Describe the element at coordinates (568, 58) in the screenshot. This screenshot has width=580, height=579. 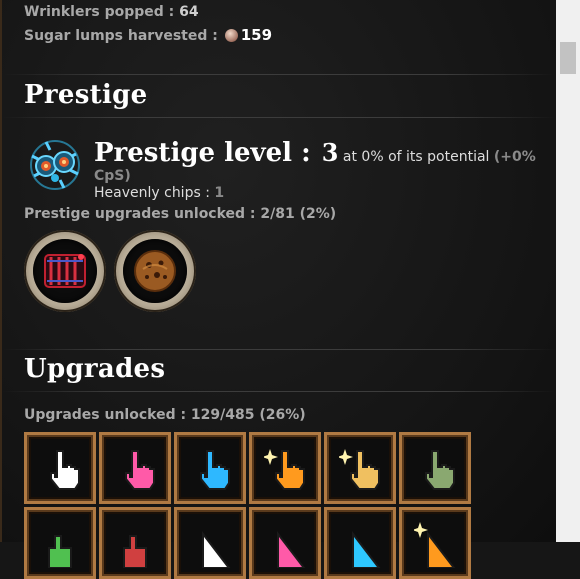
I see `scrollbar-thumb` at that location.